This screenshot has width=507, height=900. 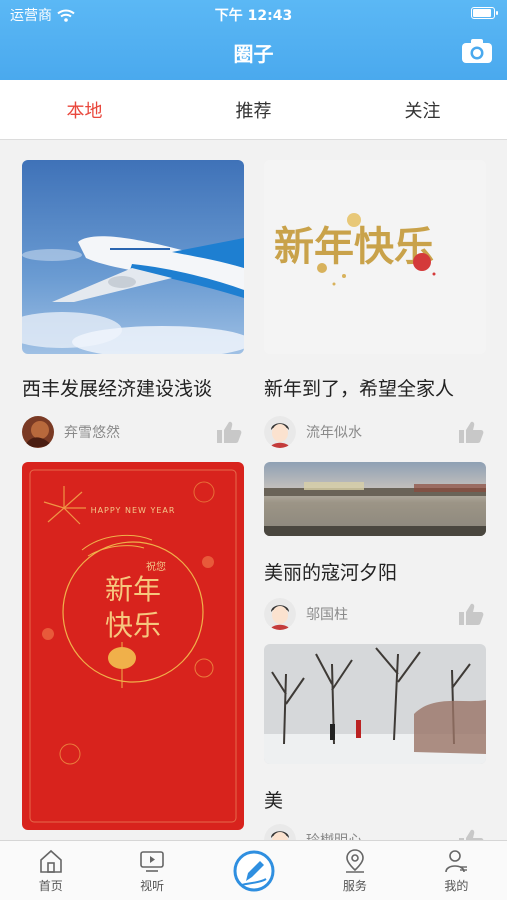 What do you see at coordinates (133, 387) in the screenshot?
I see `post-title: 西丰发展经济建设浅谈` at bounding box center [133, 387].